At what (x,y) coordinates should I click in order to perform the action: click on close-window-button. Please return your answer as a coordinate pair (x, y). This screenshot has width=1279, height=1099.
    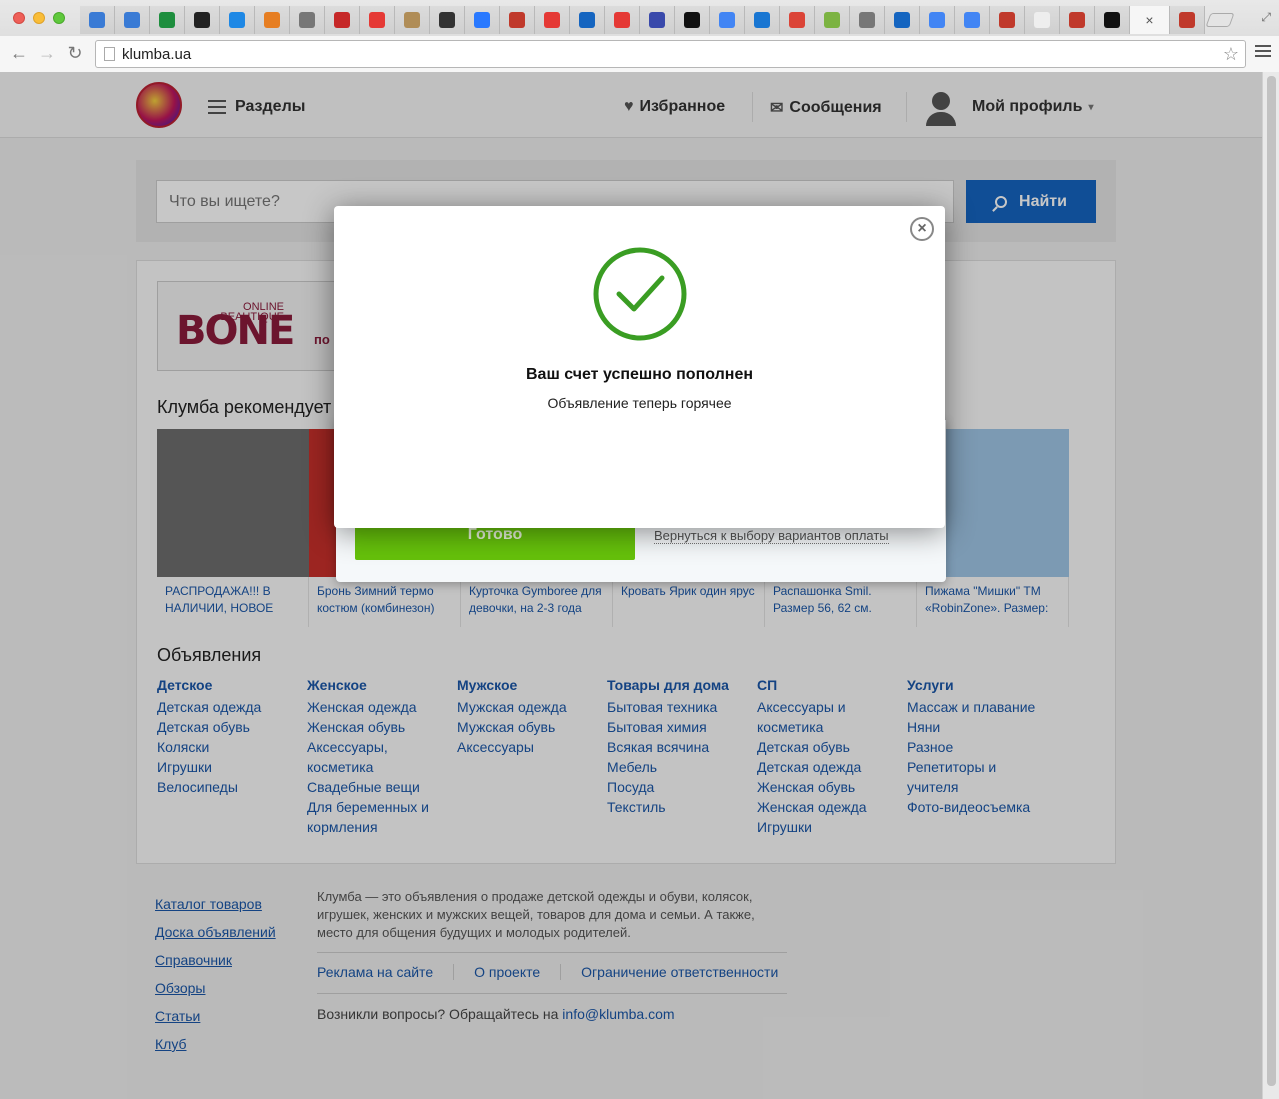
    Looking at the image, I should click on (19, 18).